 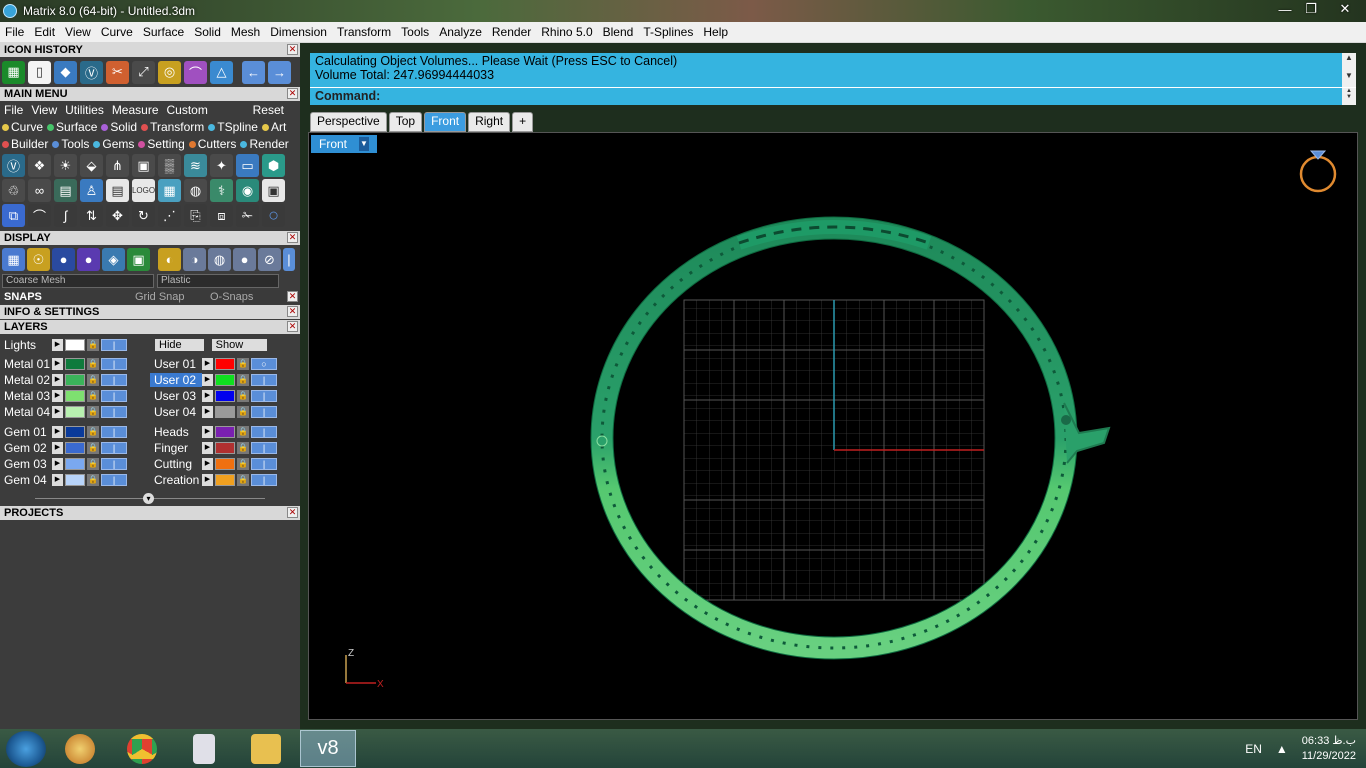 I want to click on mm-view: View, so click(x=44, y=110).